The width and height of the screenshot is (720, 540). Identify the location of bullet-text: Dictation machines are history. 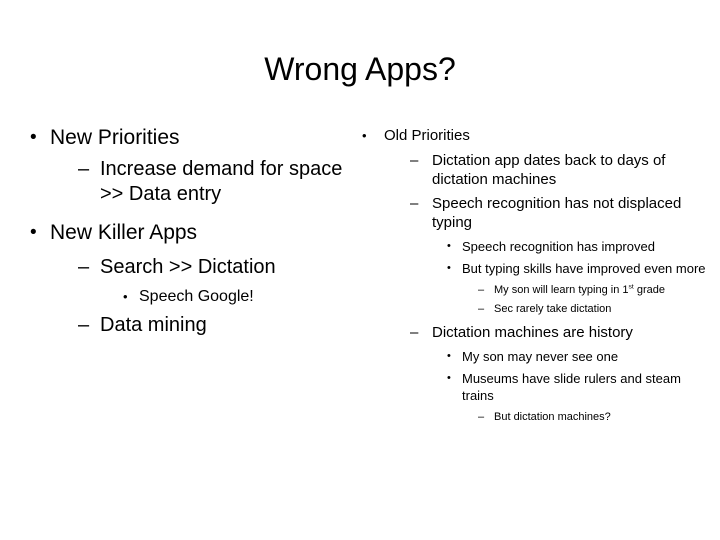
(532, 332).